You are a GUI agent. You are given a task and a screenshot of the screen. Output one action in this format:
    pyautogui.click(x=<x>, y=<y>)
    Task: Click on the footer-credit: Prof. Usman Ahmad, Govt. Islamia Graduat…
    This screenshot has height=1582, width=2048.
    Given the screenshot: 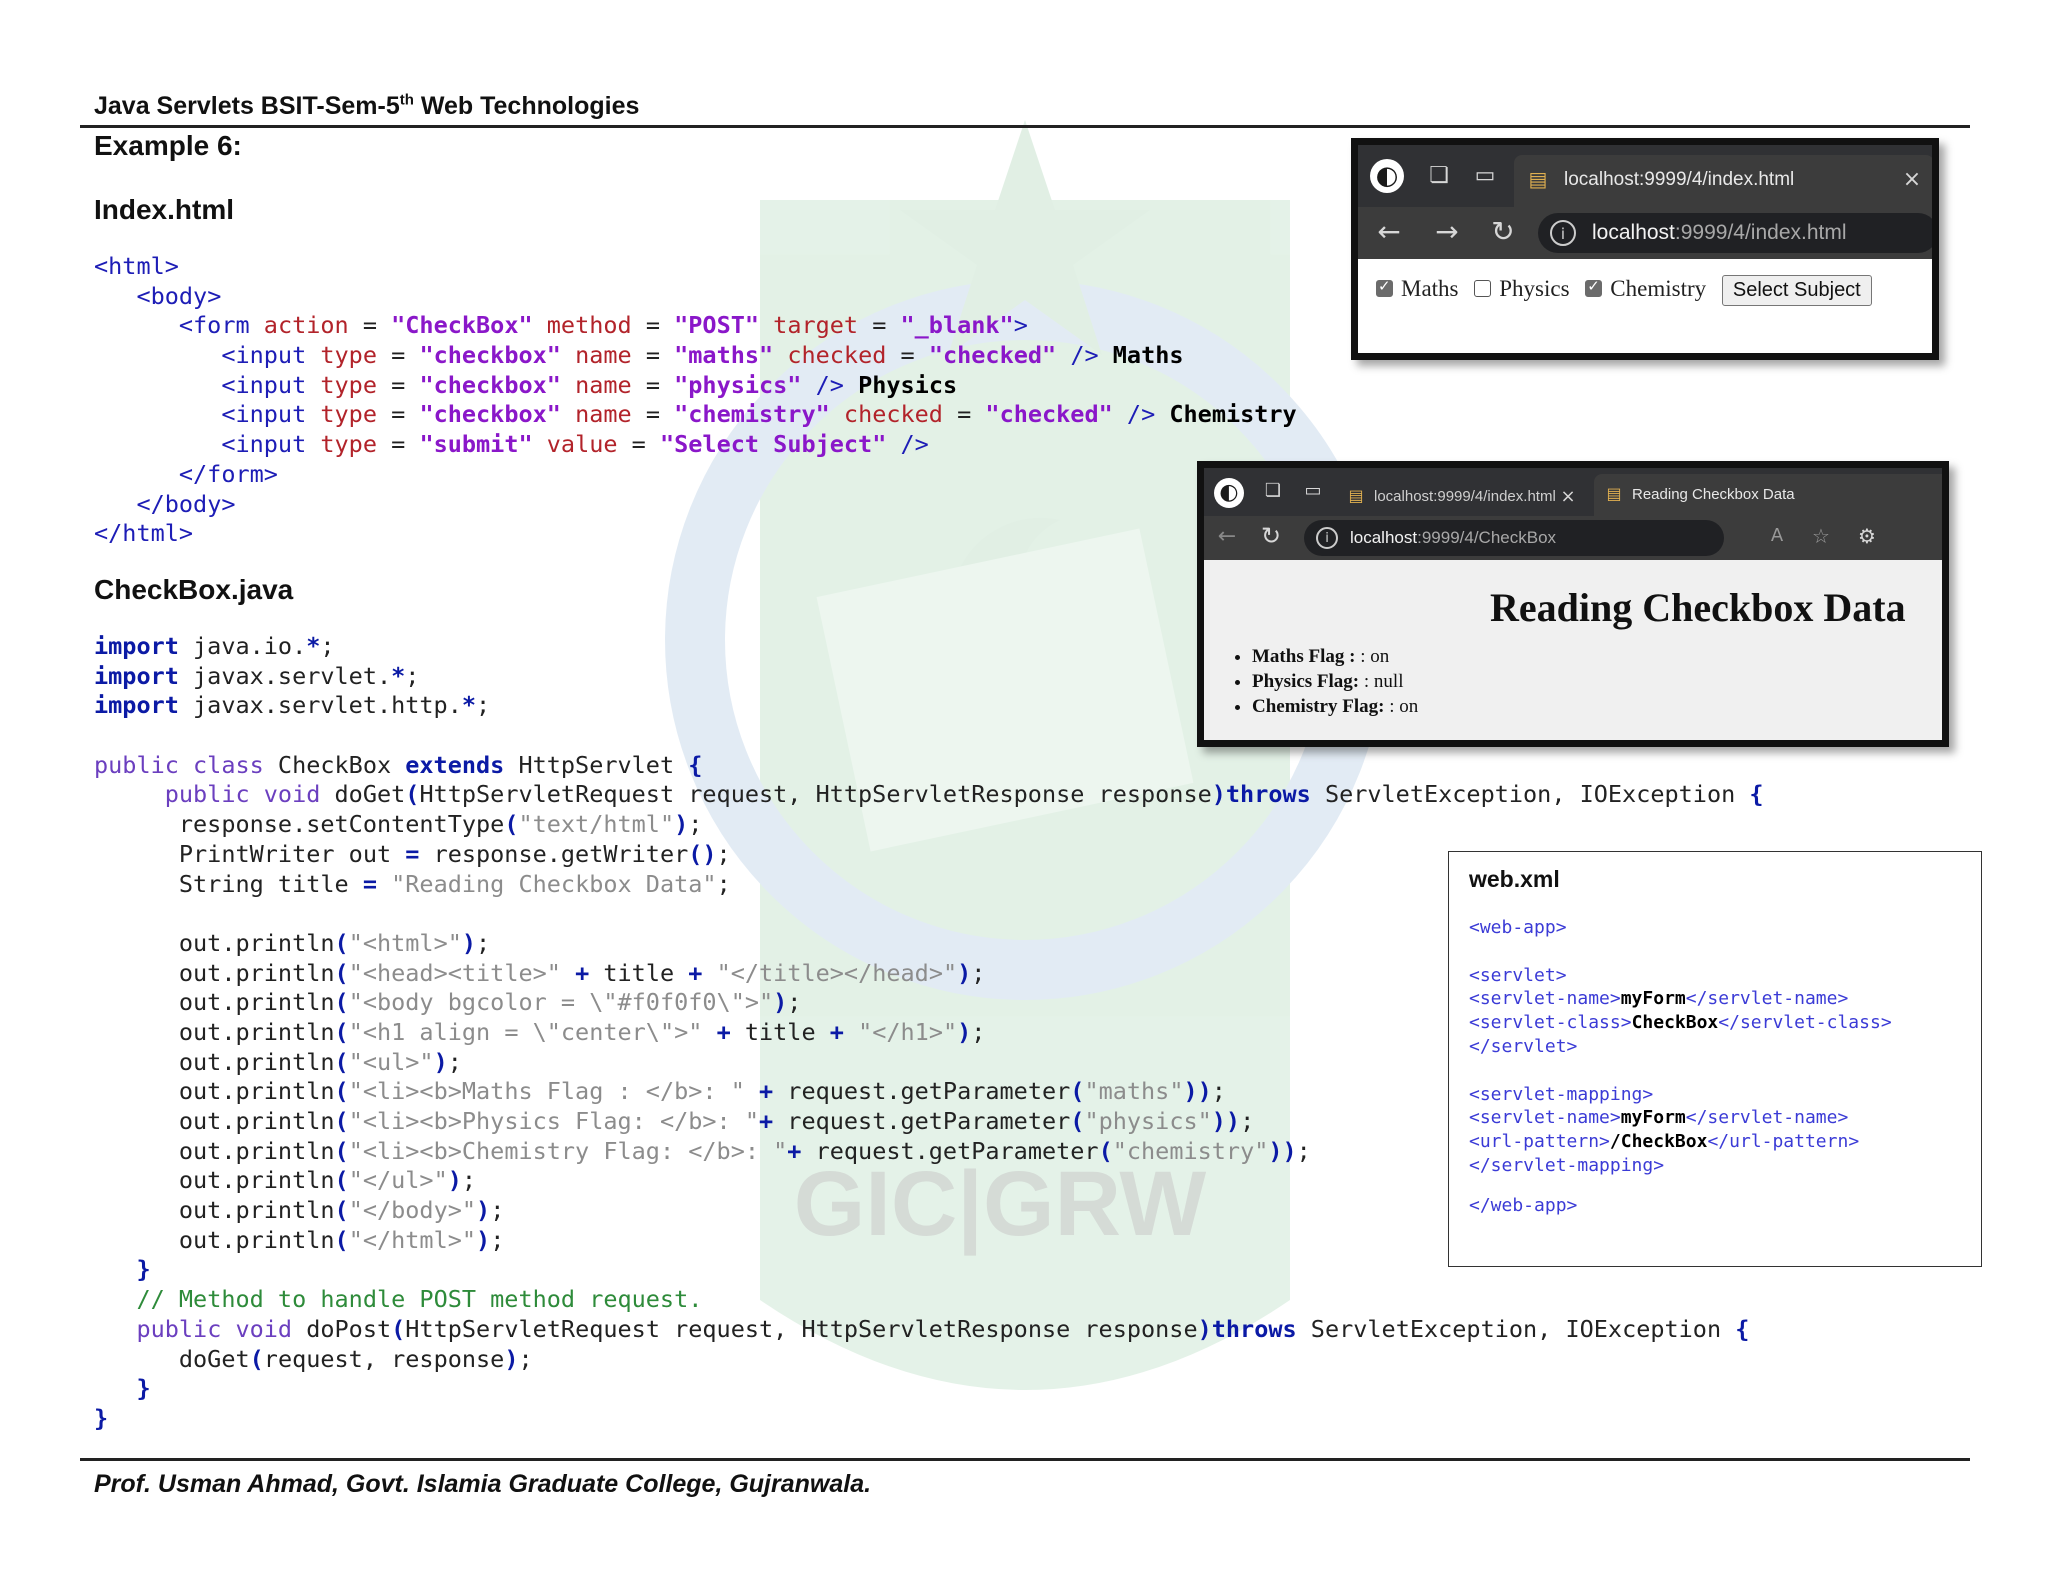 What is the action you would take?
    pyautogui.click(x=483, y=1484)
    